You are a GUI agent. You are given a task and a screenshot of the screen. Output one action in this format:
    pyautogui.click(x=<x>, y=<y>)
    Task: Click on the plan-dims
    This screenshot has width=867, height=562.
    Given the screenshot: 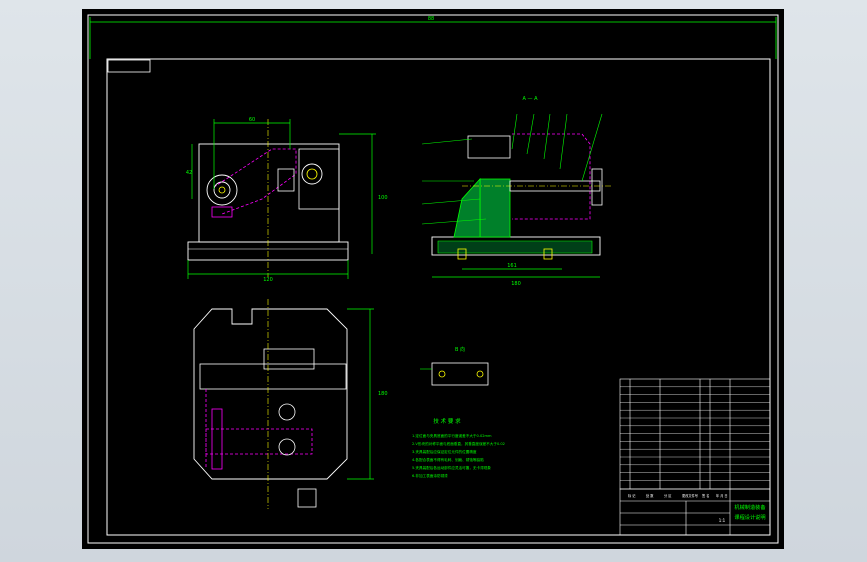 What is the action you would take?
    pyautogui.click(x=360, y=394)
    